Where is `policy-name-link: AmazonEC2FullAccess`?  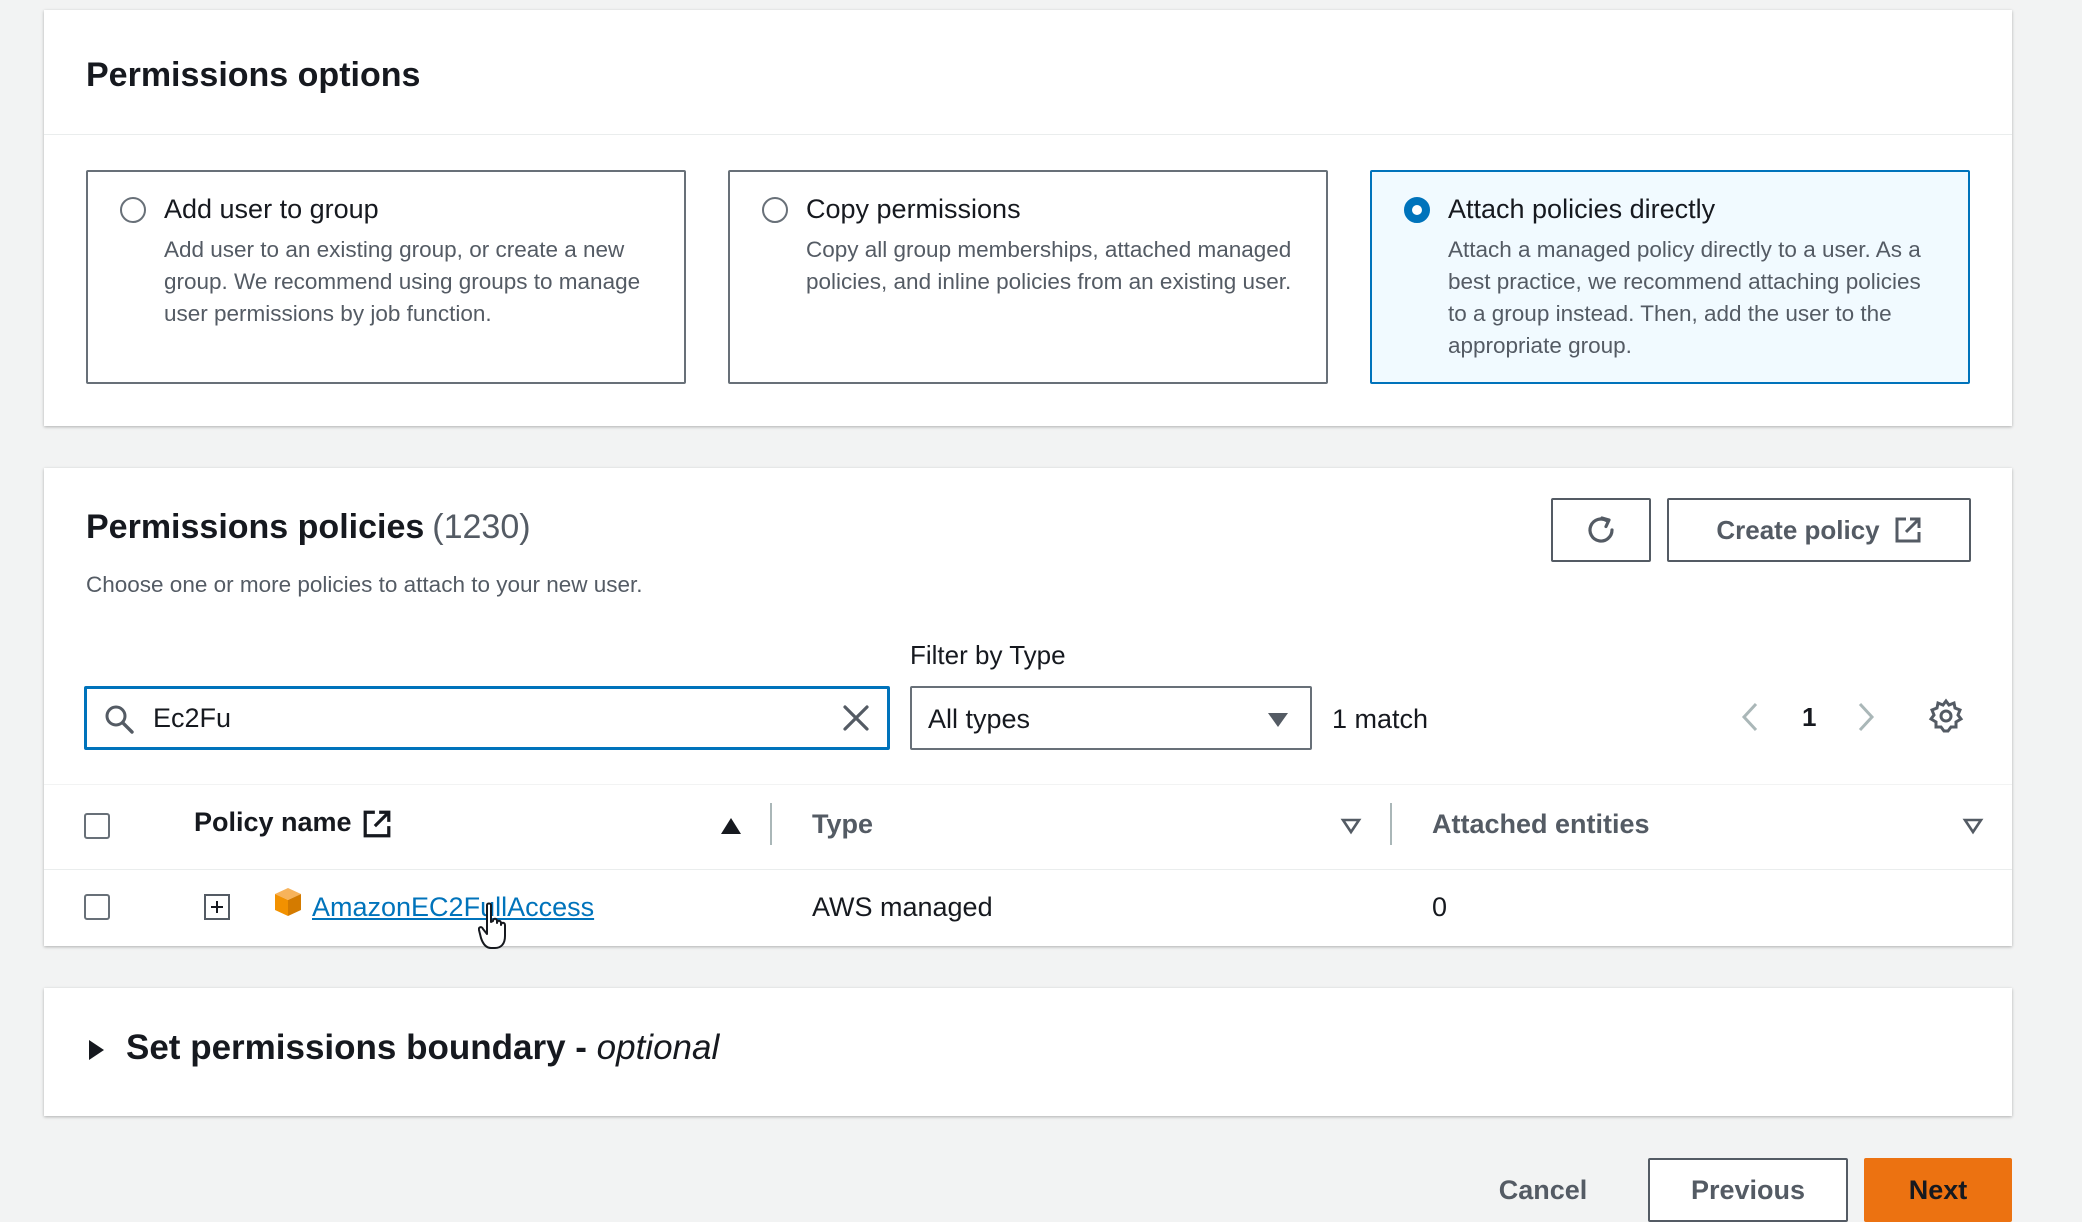 policy-name-link: AmazonEC2FullAccess is located at coordinates (453, 907).